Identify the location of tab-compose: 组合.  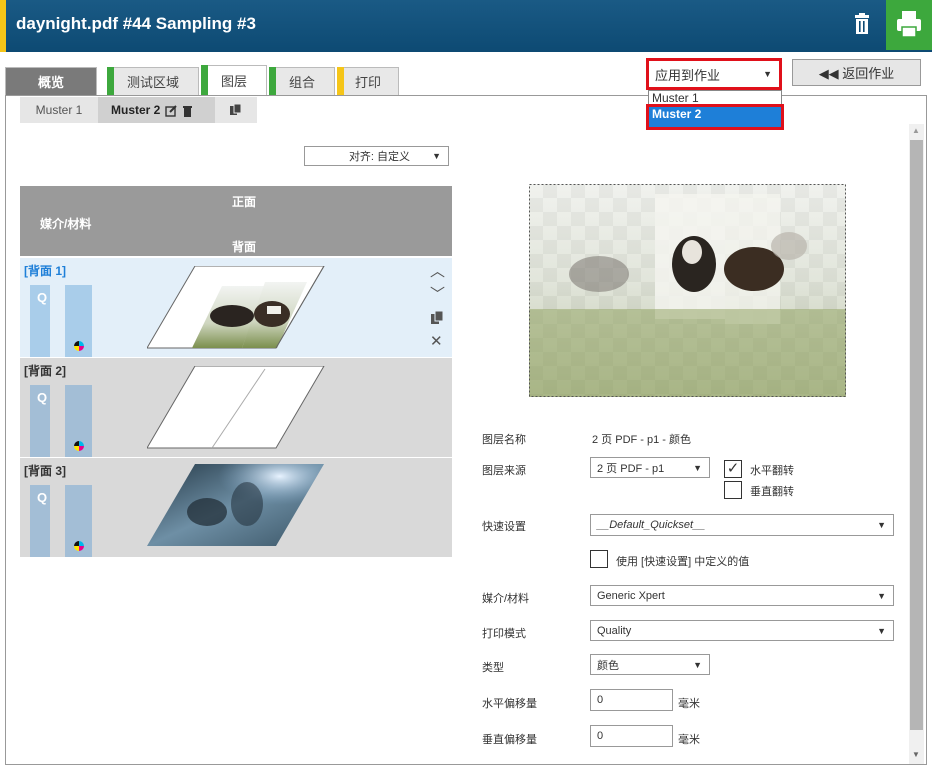
(302, 81).